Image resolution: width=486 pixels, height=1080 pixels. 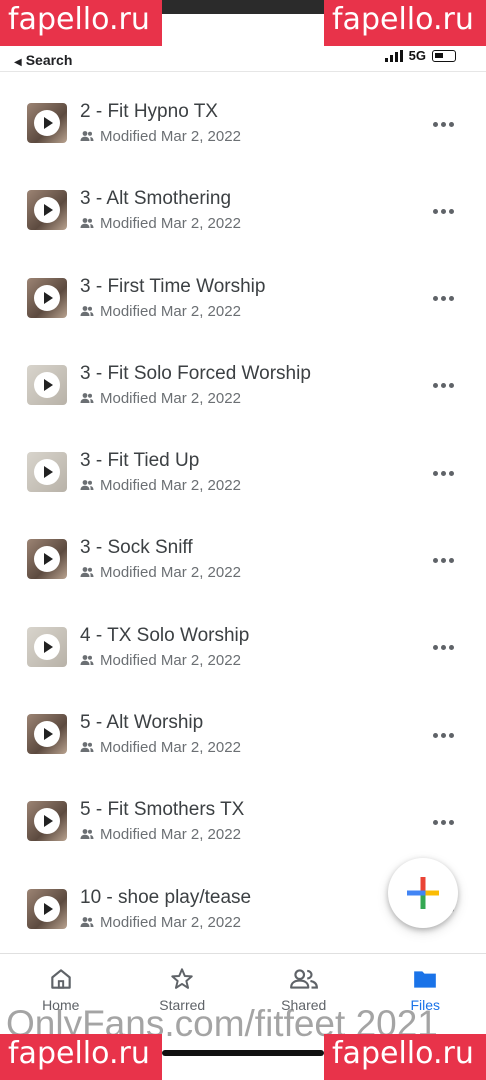 What do you see at coordinates (243, 559) in the screenshot?
I see `file-row: 3 - Sock Sniff Modified Mar 2, 2022` at bounding box center [243, 559].